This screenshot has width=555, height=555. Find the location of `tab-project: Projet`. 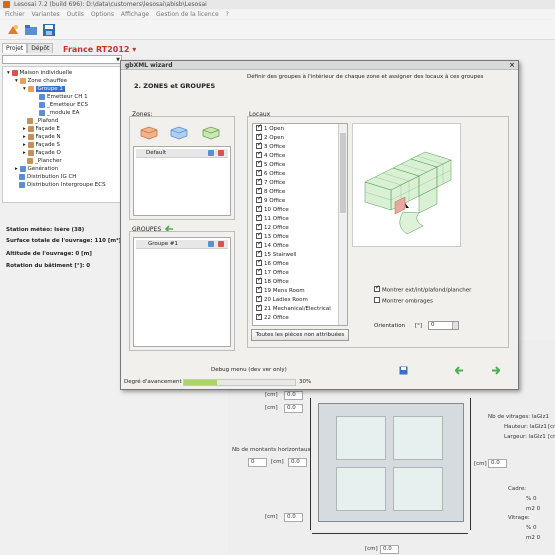

tab-project: Projet is located at coordinates (15, 48).